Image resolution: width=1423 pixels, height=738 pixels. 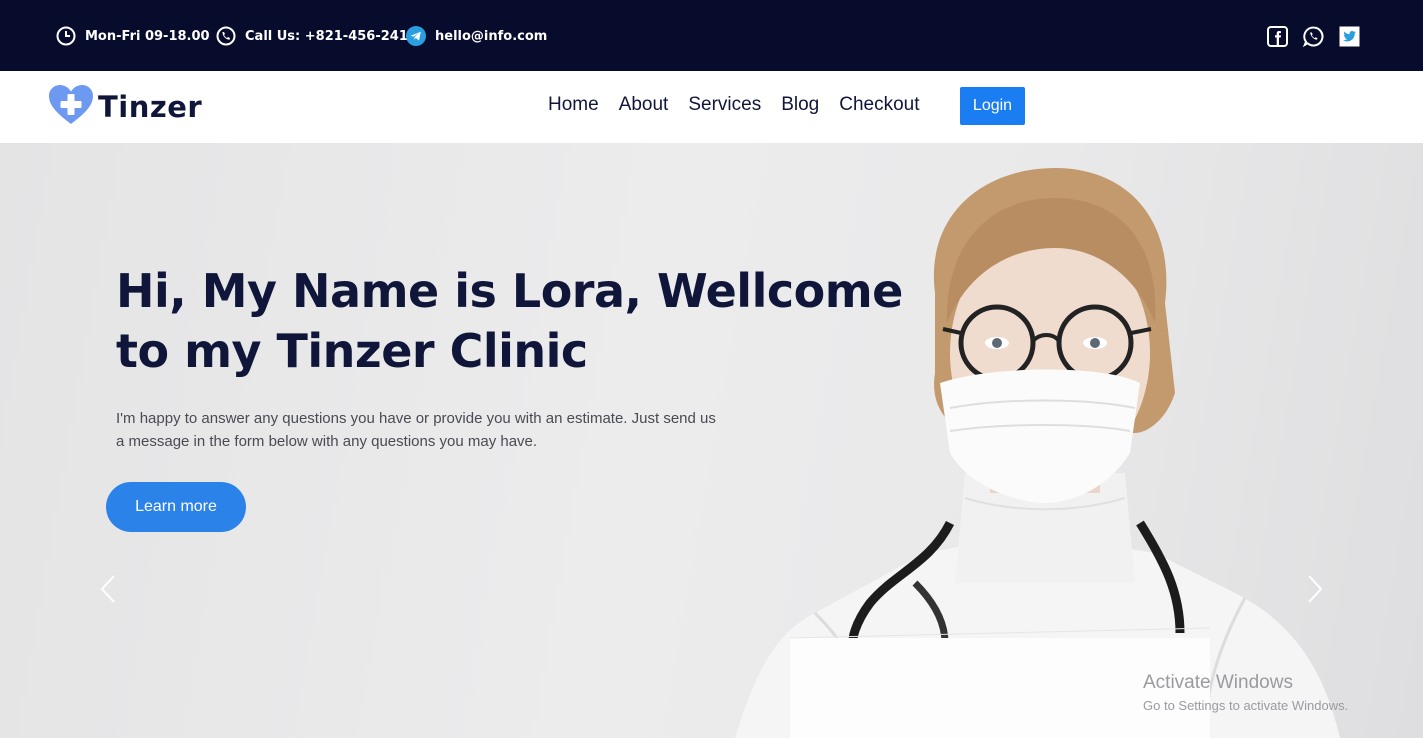 What do you see at coordinates (724, 105) in the screenshot?
I see `nav-services: Services` at bounding box center [724, 105].